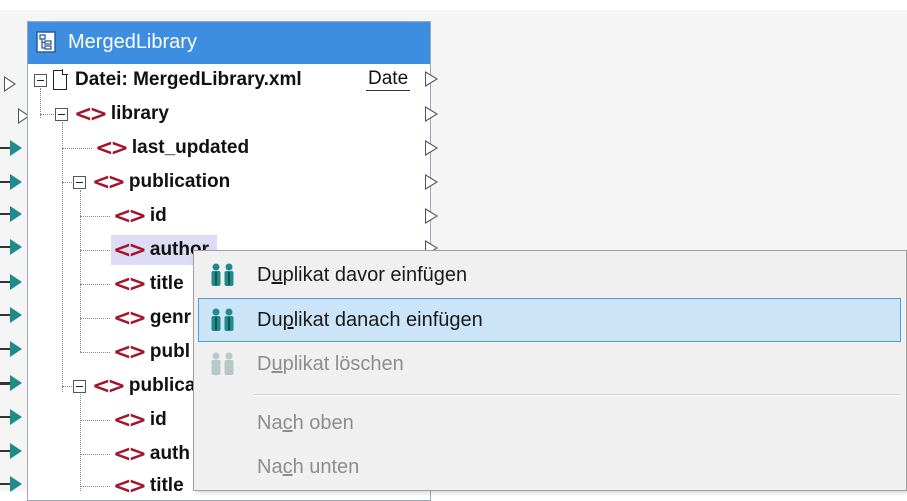 The width and height of the screenshot is (907, 501). I want to click on node-label: genr, so click(170, 317).